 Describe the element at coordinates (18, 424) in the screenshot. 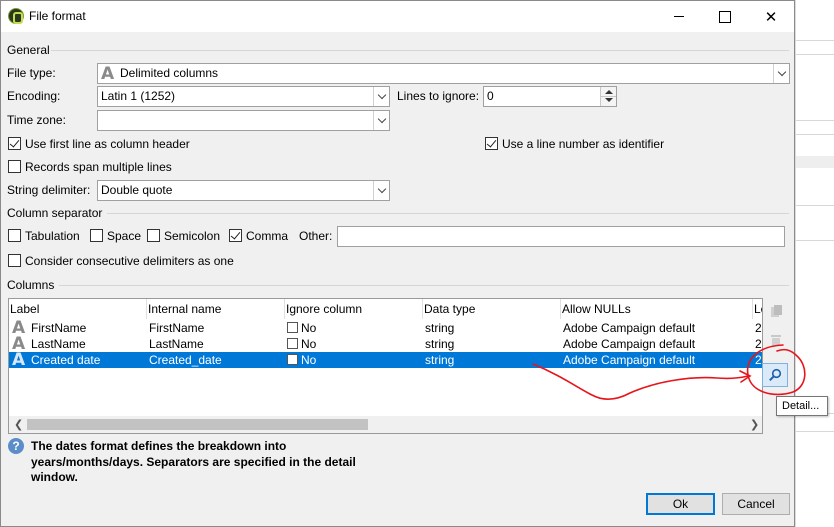

I see `scroll-left-icon: ❮` at that location.